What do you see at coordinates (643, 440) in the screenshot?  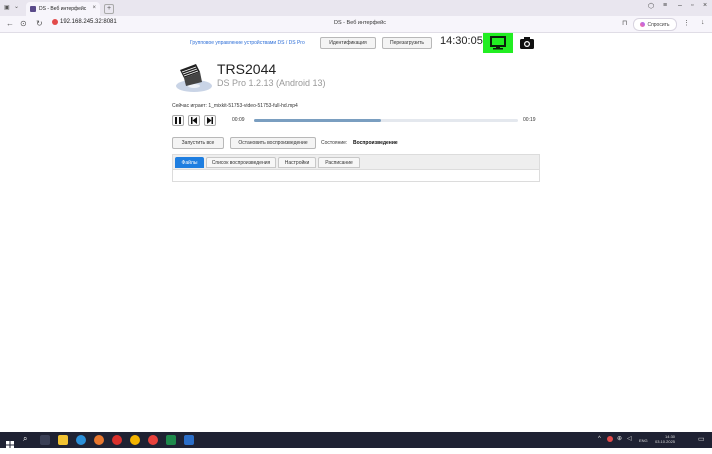 I see `language-indicator: ENG` at bounding box center [643, 440].